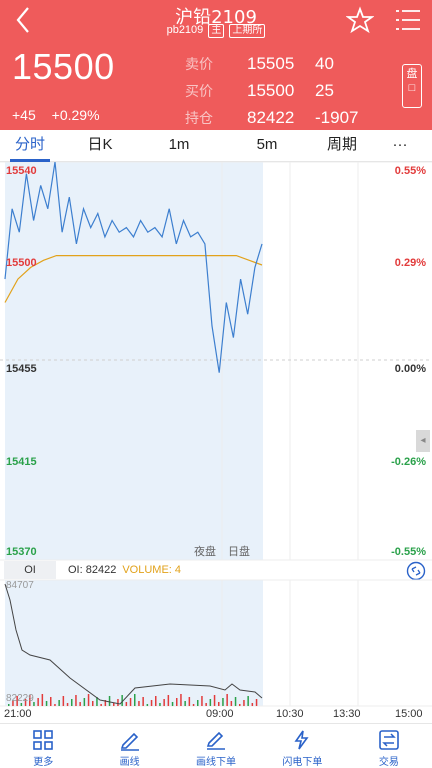 Image resolution: width=432 pixels, height=768 pixels. I want to click on y-label-right-4: -0.26%, so click(408, 462).